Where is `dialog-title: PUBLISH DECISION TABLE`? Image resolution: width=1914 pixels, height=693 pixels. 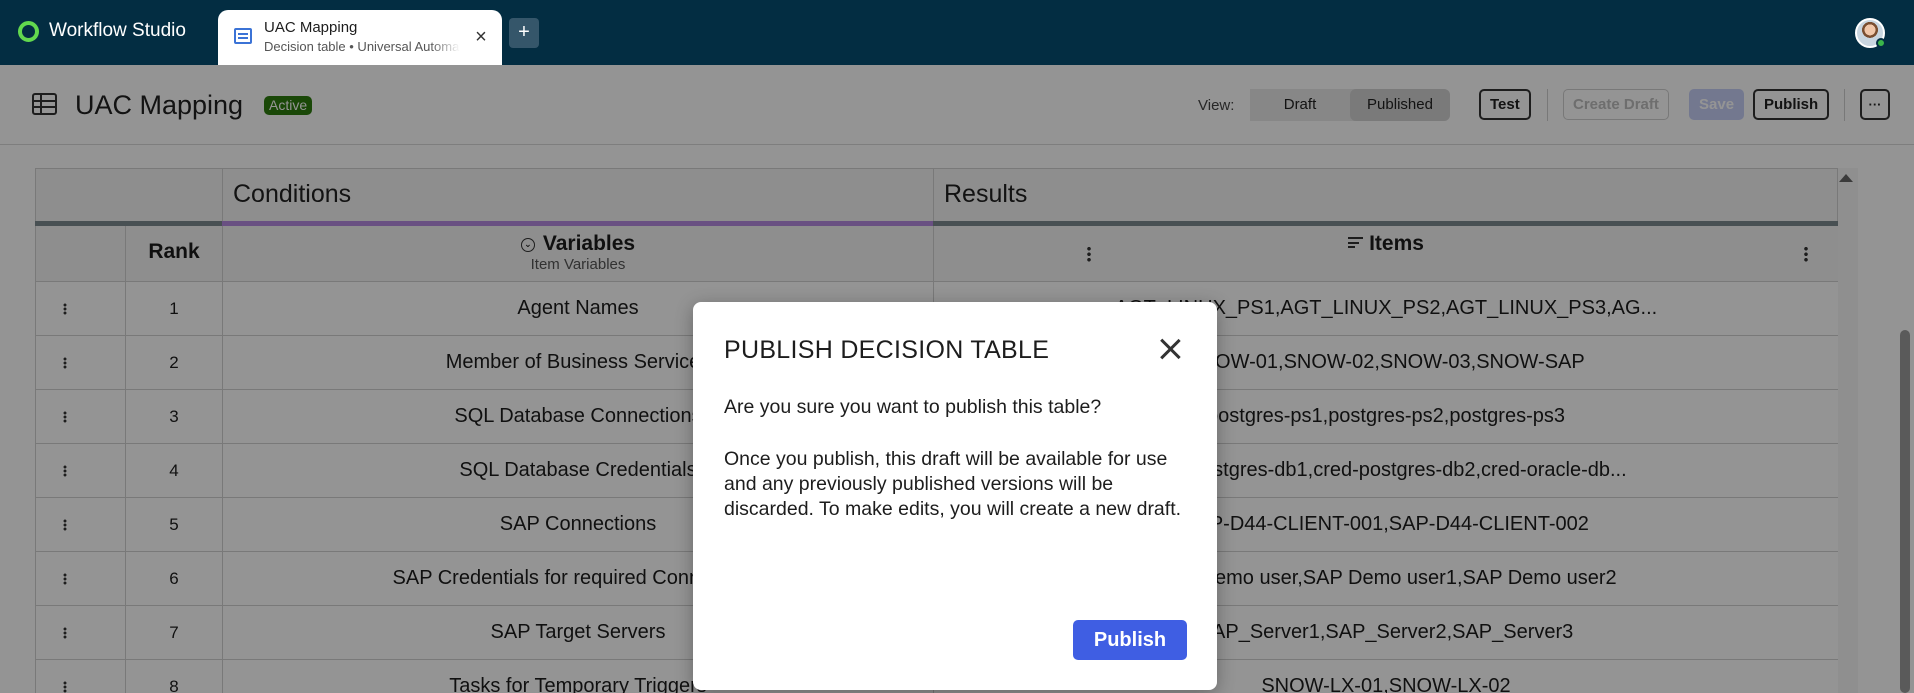
dialog-title: PUBLISH DECISION TABLE is located at coordinates (887, 350).